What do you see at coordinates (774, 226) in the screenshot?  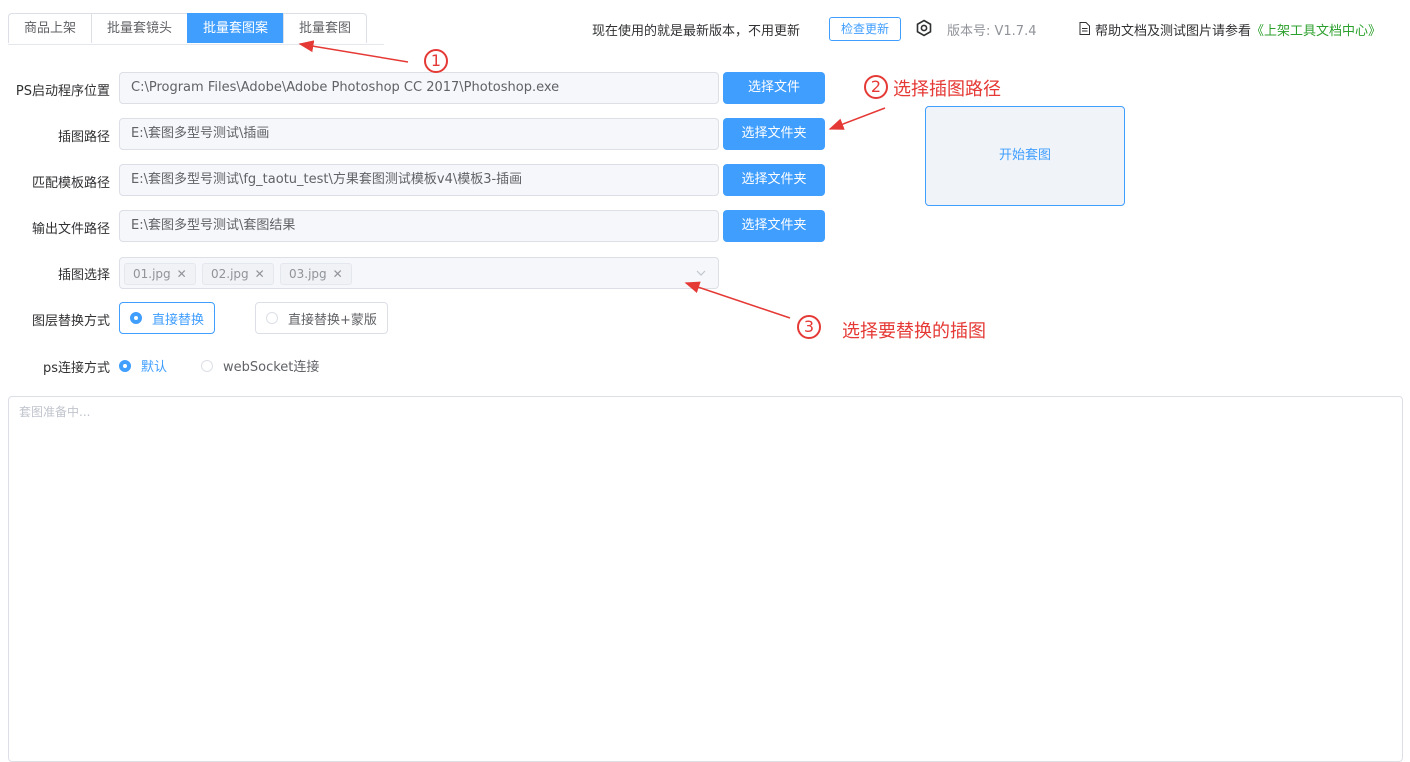 I see `choose-output-folder-button: 选择文件夹` at bounding box center [774, 226].